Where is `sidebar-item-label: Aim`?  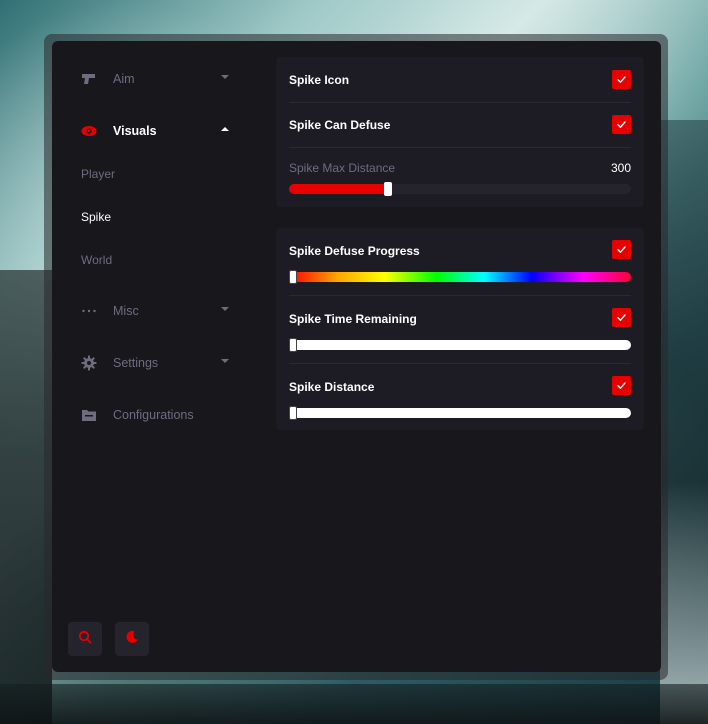
sidebar-item-label: Aim is located at coordinates (124, 79).